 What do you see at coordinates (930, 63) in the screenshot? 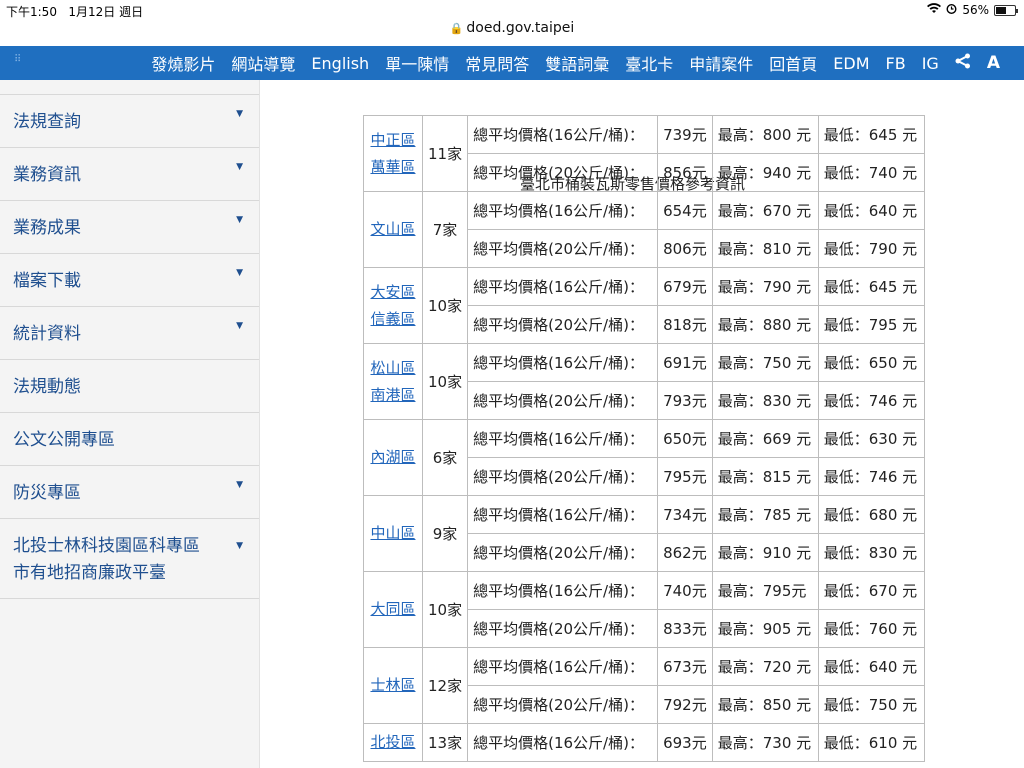
I see `nav-item-ig: IG` at bounding box center [930, 63].